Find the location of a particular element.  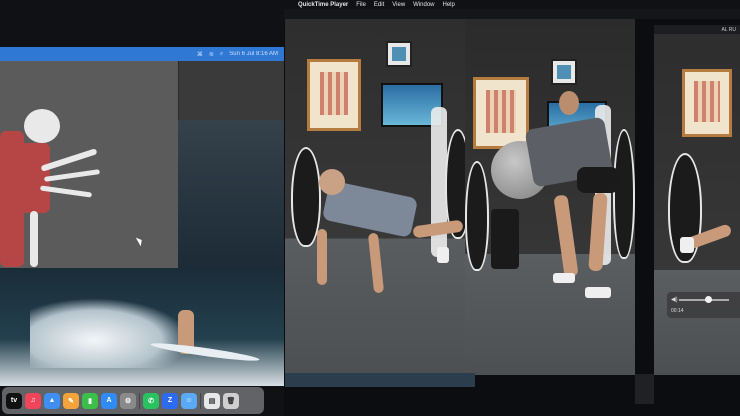

arm-bone is located at coordinates (72, 175).